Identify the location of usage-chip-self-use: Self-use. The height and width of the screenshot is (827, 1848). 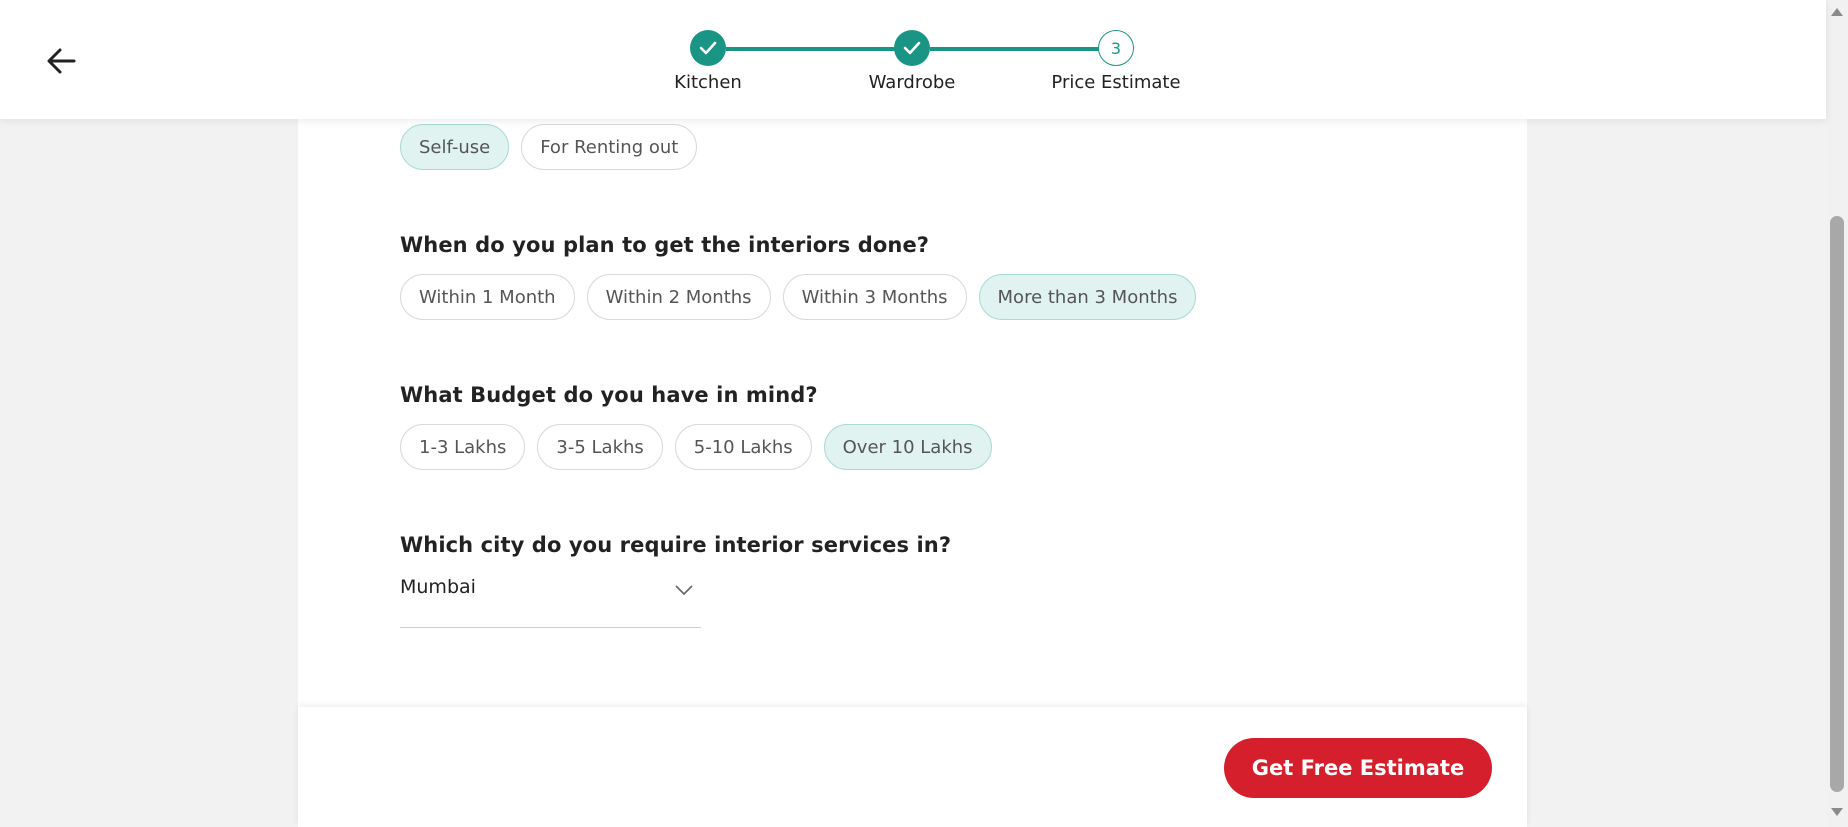
(455, 147).